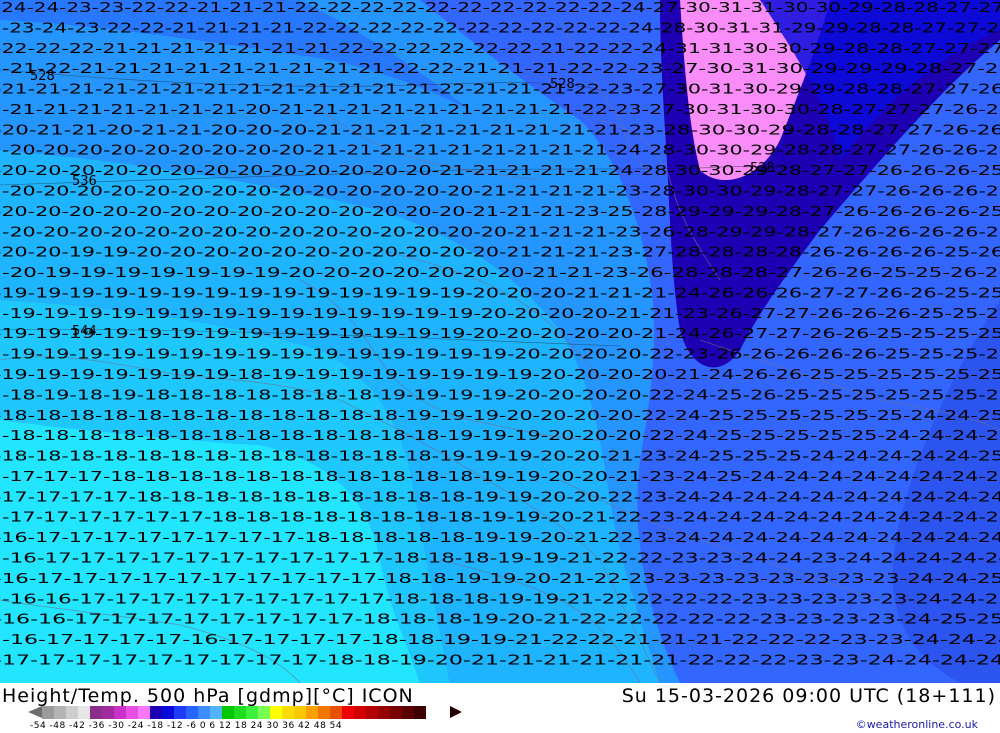  Describe the element at coordinates (808, 696) in the screenshot. I see `map-valid-time: Su 15-03-2026 09:00 UTC (18+111)` at that location.